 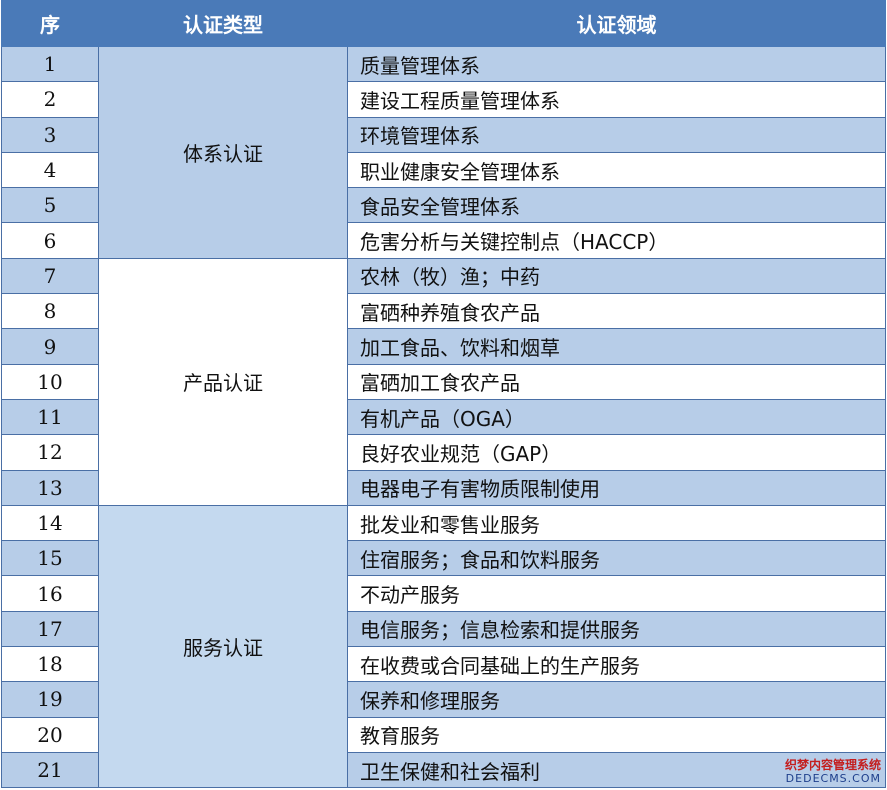 I want to click on row-domain: 加工食品、饮料和烟草, so click(x=616, y=346).